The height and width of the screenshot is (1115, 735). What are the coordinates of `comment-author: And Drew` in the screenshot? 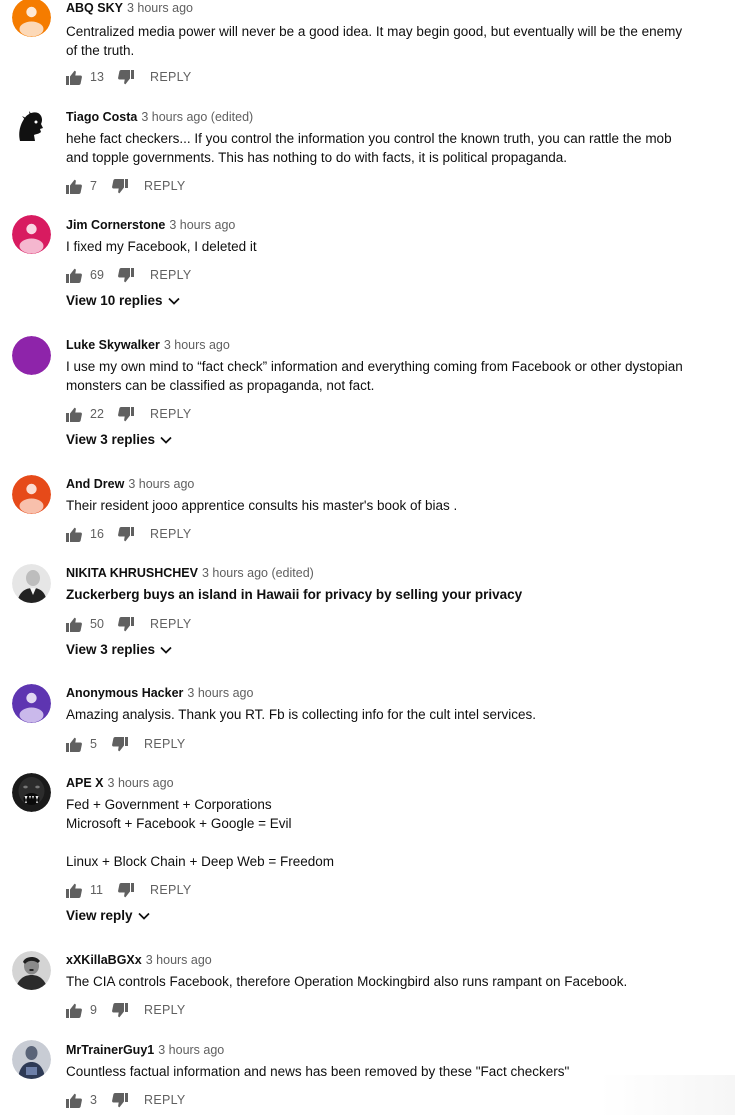 It's located at (95, 484).